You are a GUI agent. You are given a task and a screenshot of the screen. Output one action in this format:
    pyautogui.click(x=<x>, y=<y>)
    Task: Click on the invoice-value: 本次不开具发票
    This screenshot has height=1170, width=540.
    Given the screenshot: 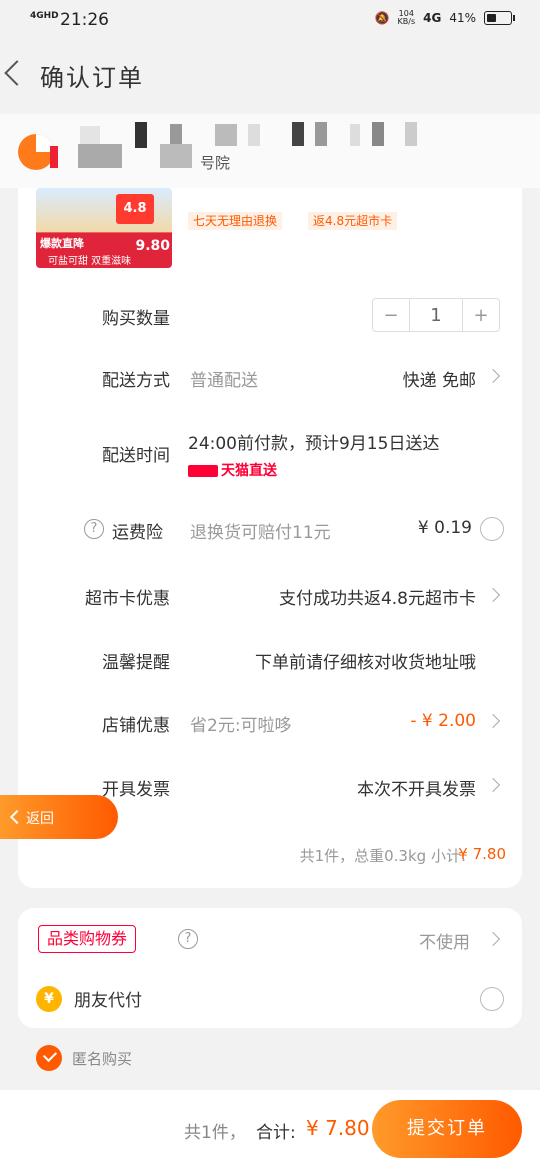 What is the action you would take?
    pyautogui.click(x=416, y=787)
    